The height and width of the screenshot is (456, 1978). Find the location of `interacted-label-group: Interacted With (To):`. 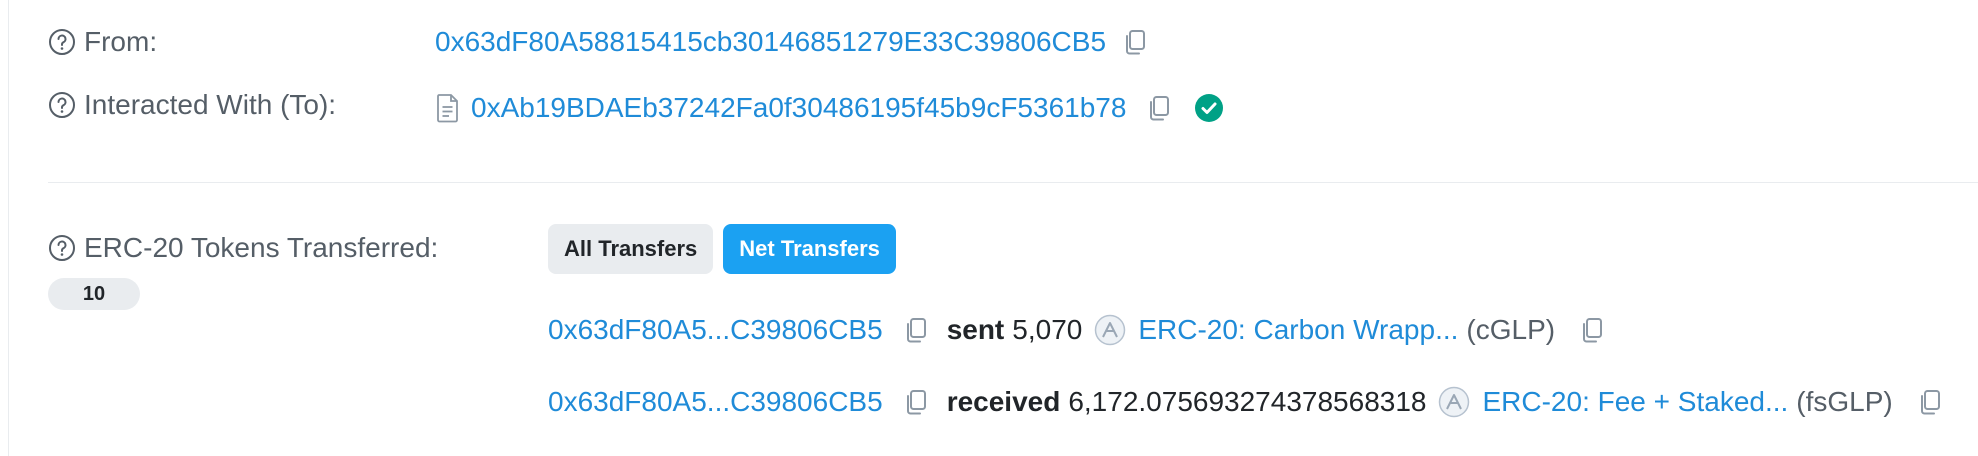

interacted-label-group: Interacted With (To): is located at coordinates (192, 105).